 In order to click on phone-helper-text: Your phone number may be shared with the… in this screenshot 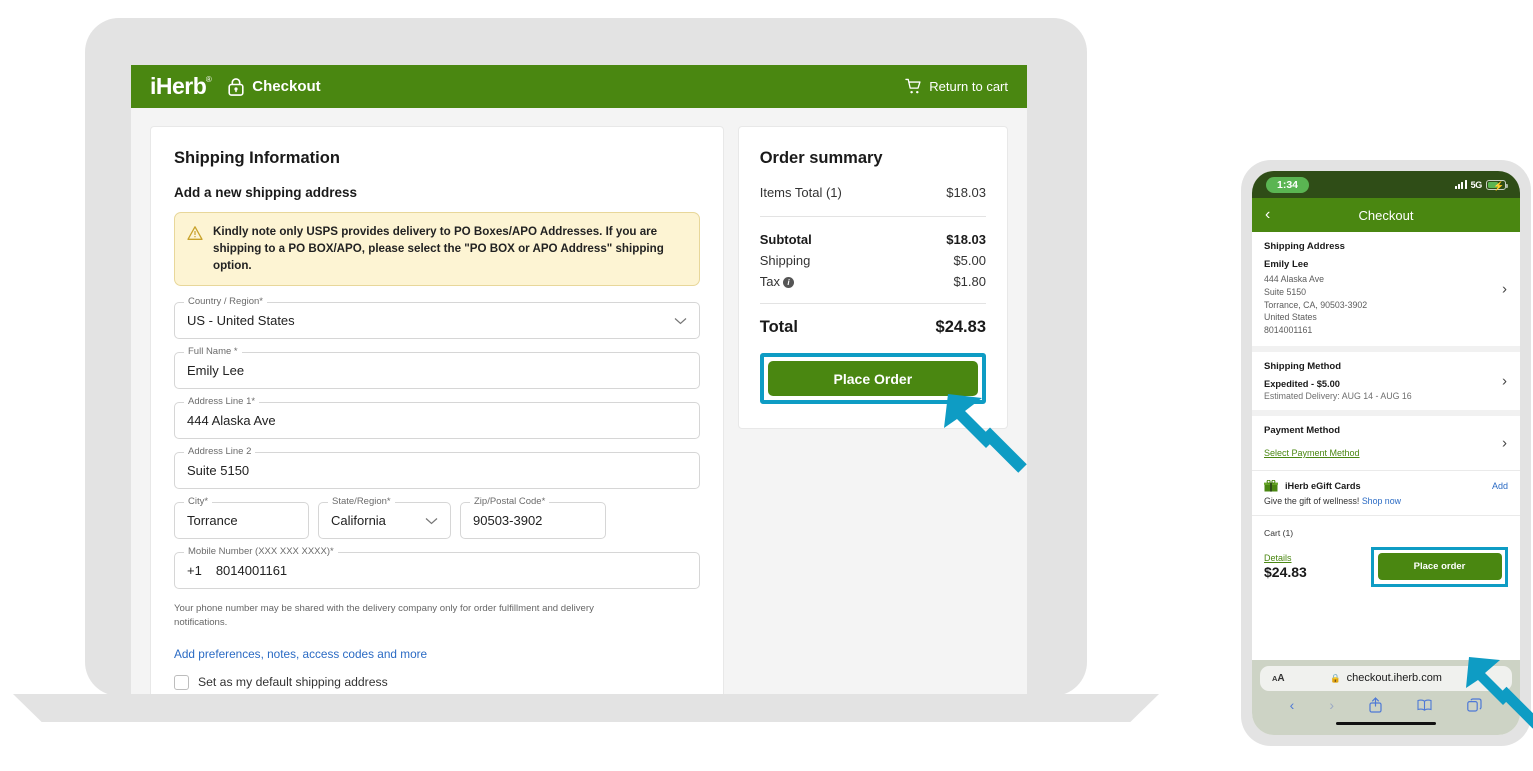, I will do `click(384, 616)`.